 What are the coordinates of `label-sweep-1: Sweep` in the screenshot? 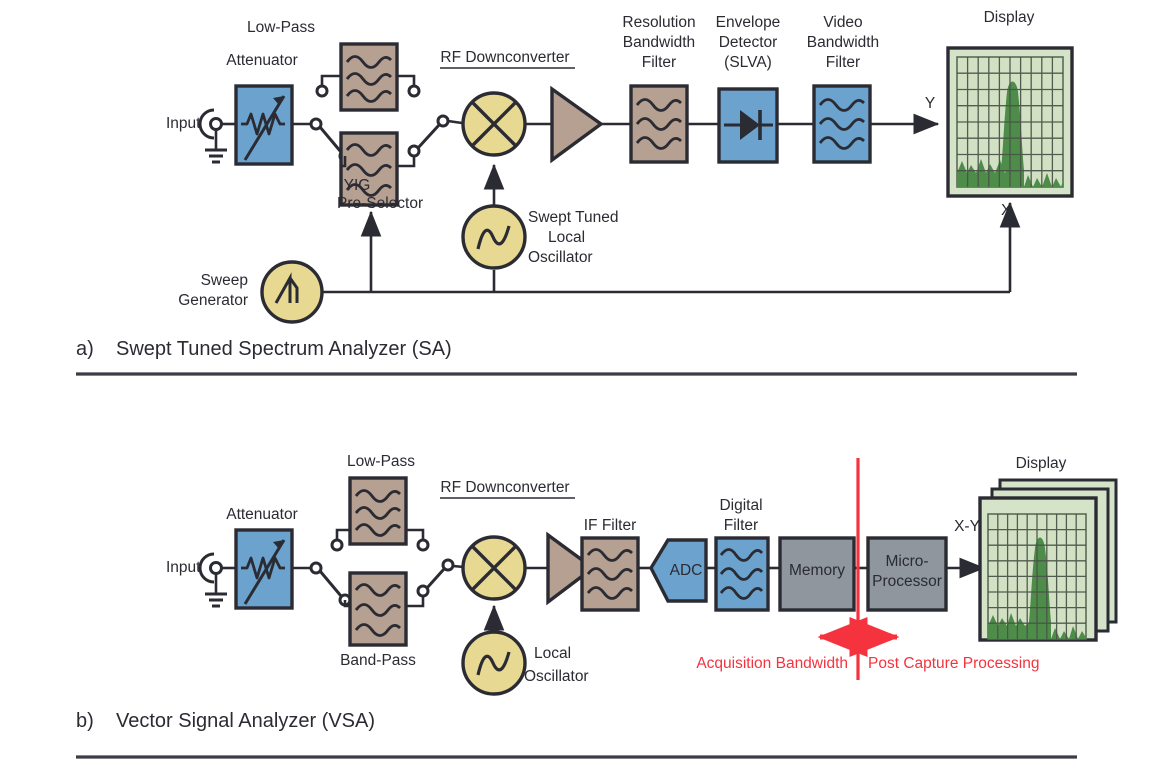 It's located at (224, 280).